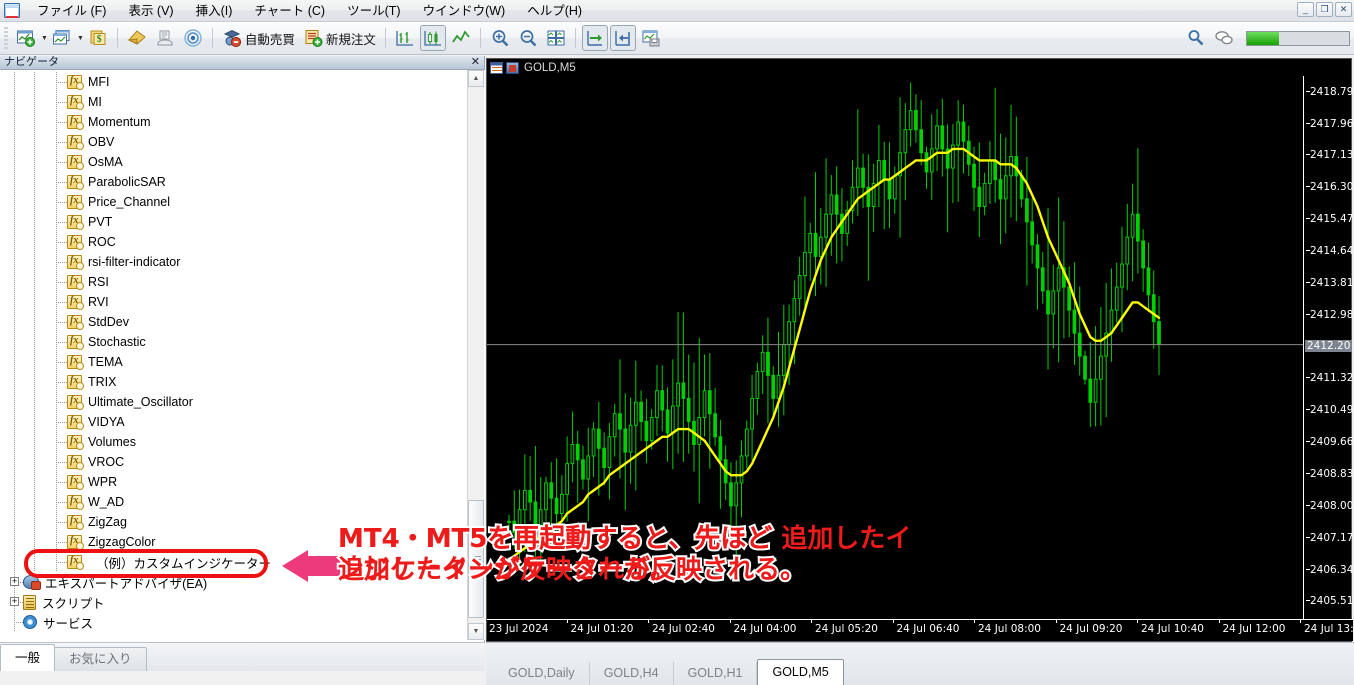 Image resolution: width=1354 pixels, height=685 pixels. What do you see at coordinates (622, 38) in the screenshot?
I see `chart-shift-button` at bounding box center [622, 38].